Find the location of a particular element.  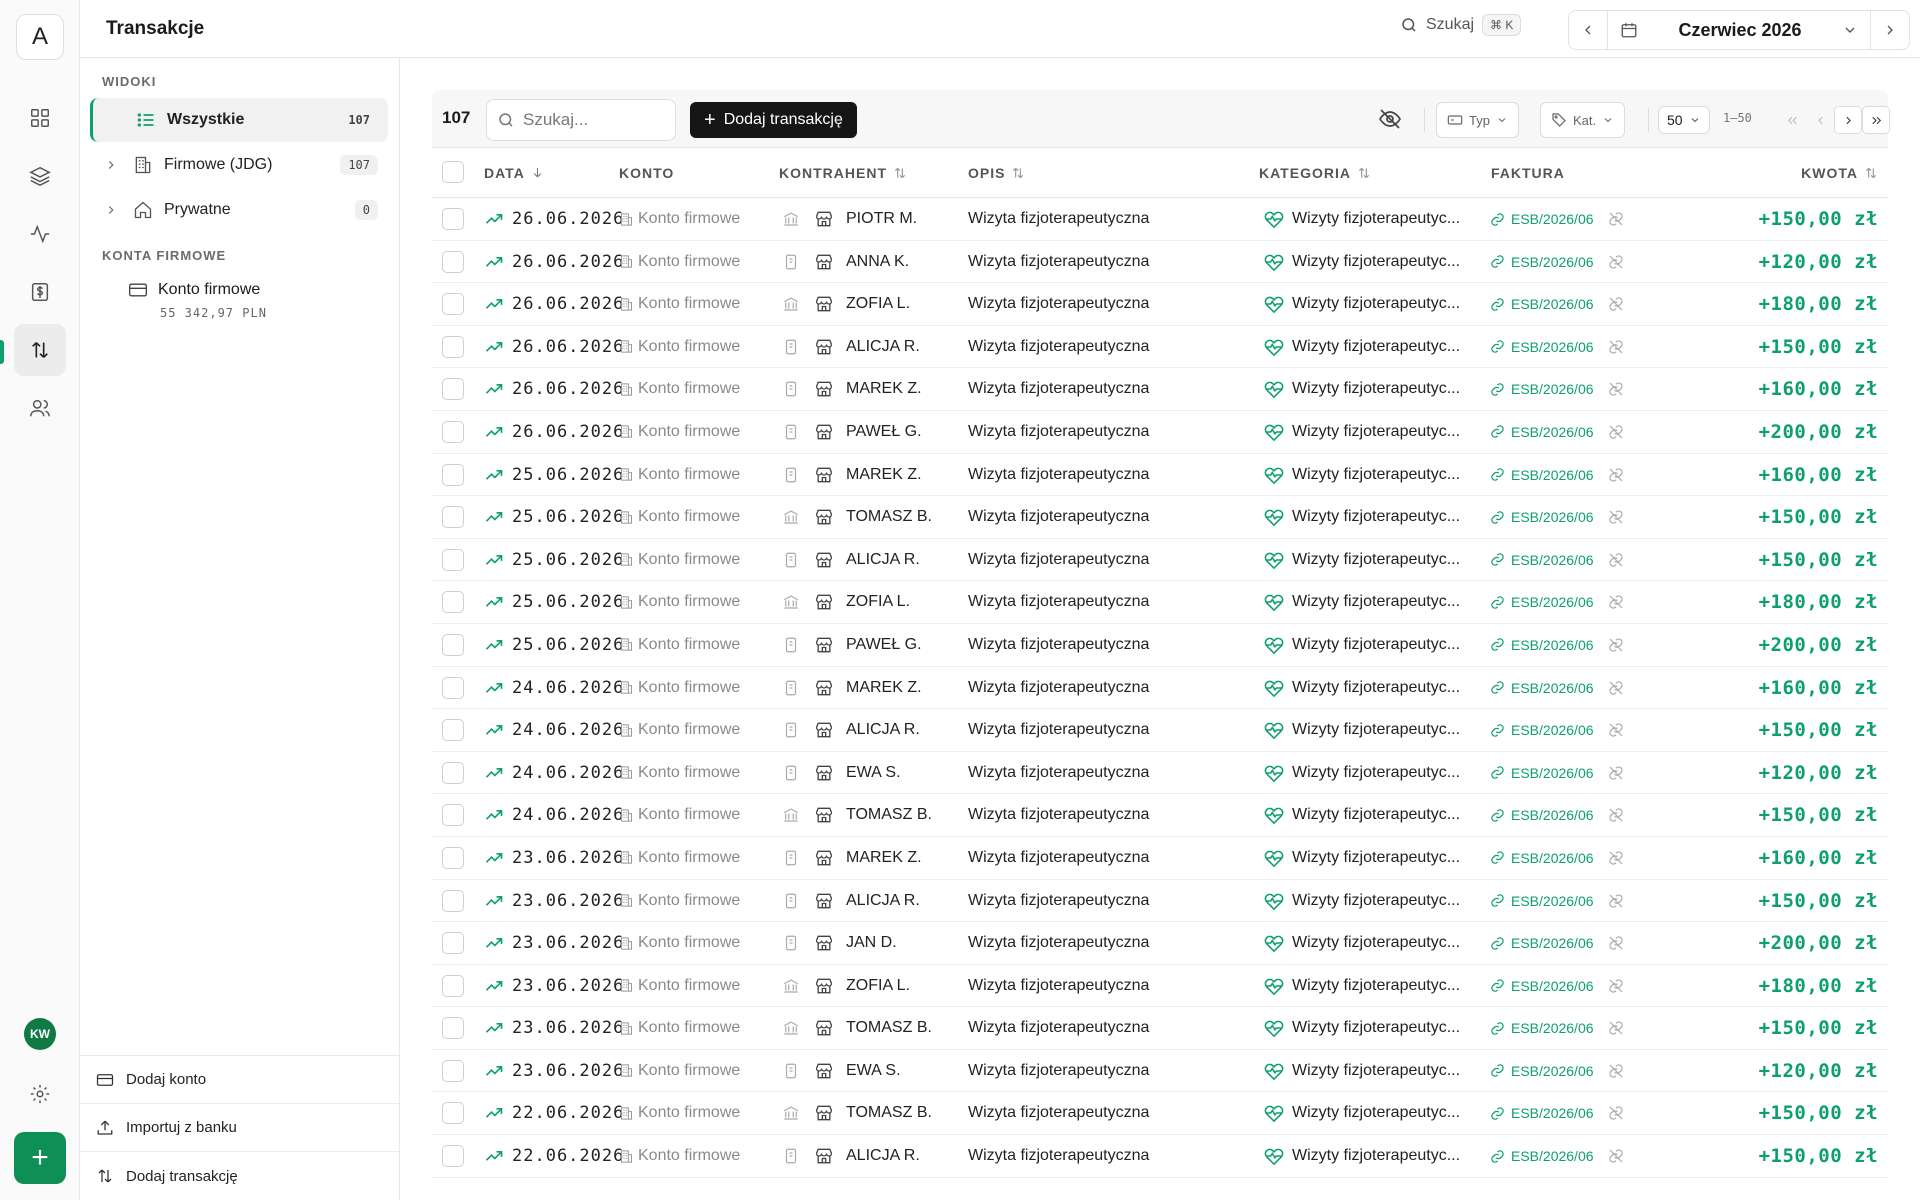

column-contractor: KONTRAHENT is located at coordinates (843, 173).